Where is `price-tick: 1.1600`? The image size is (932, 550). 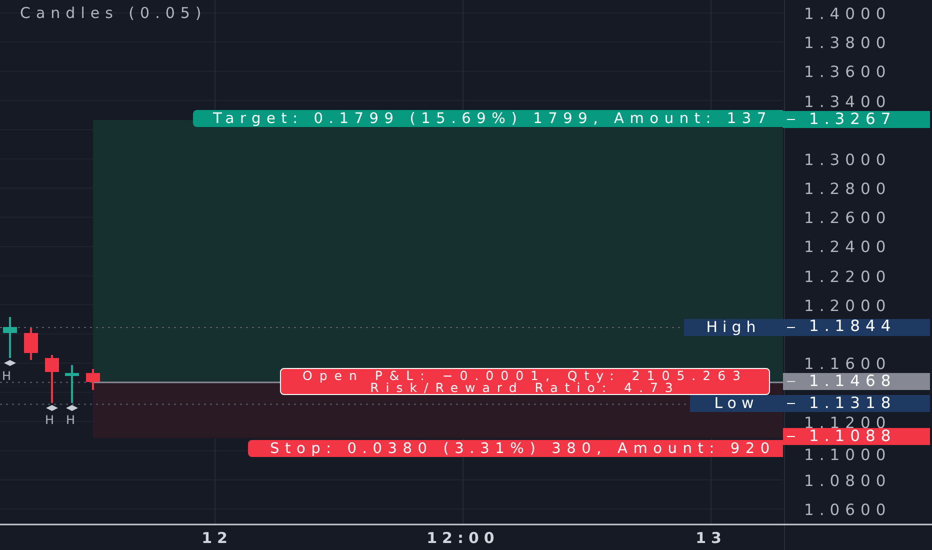
price-tick: 1.1600 is located at coordinates (848, 365).